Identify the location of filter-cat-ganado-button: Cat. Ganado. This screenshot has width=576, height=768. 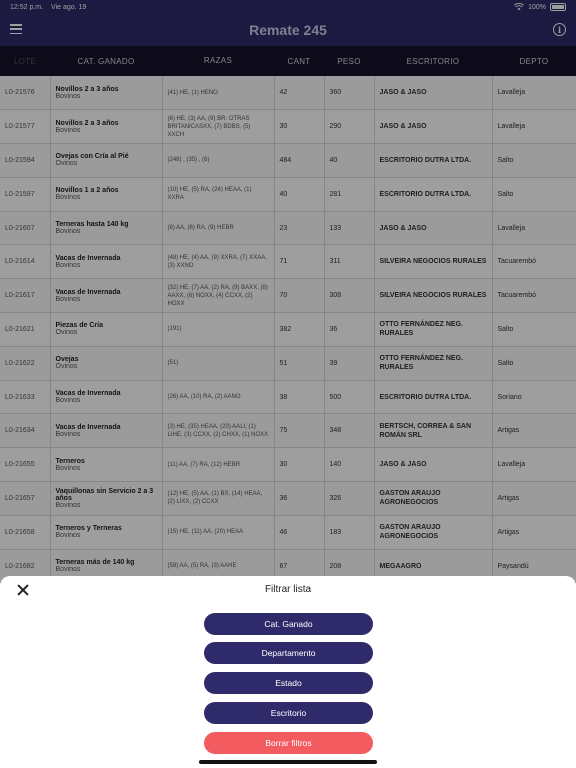
(288, 624).